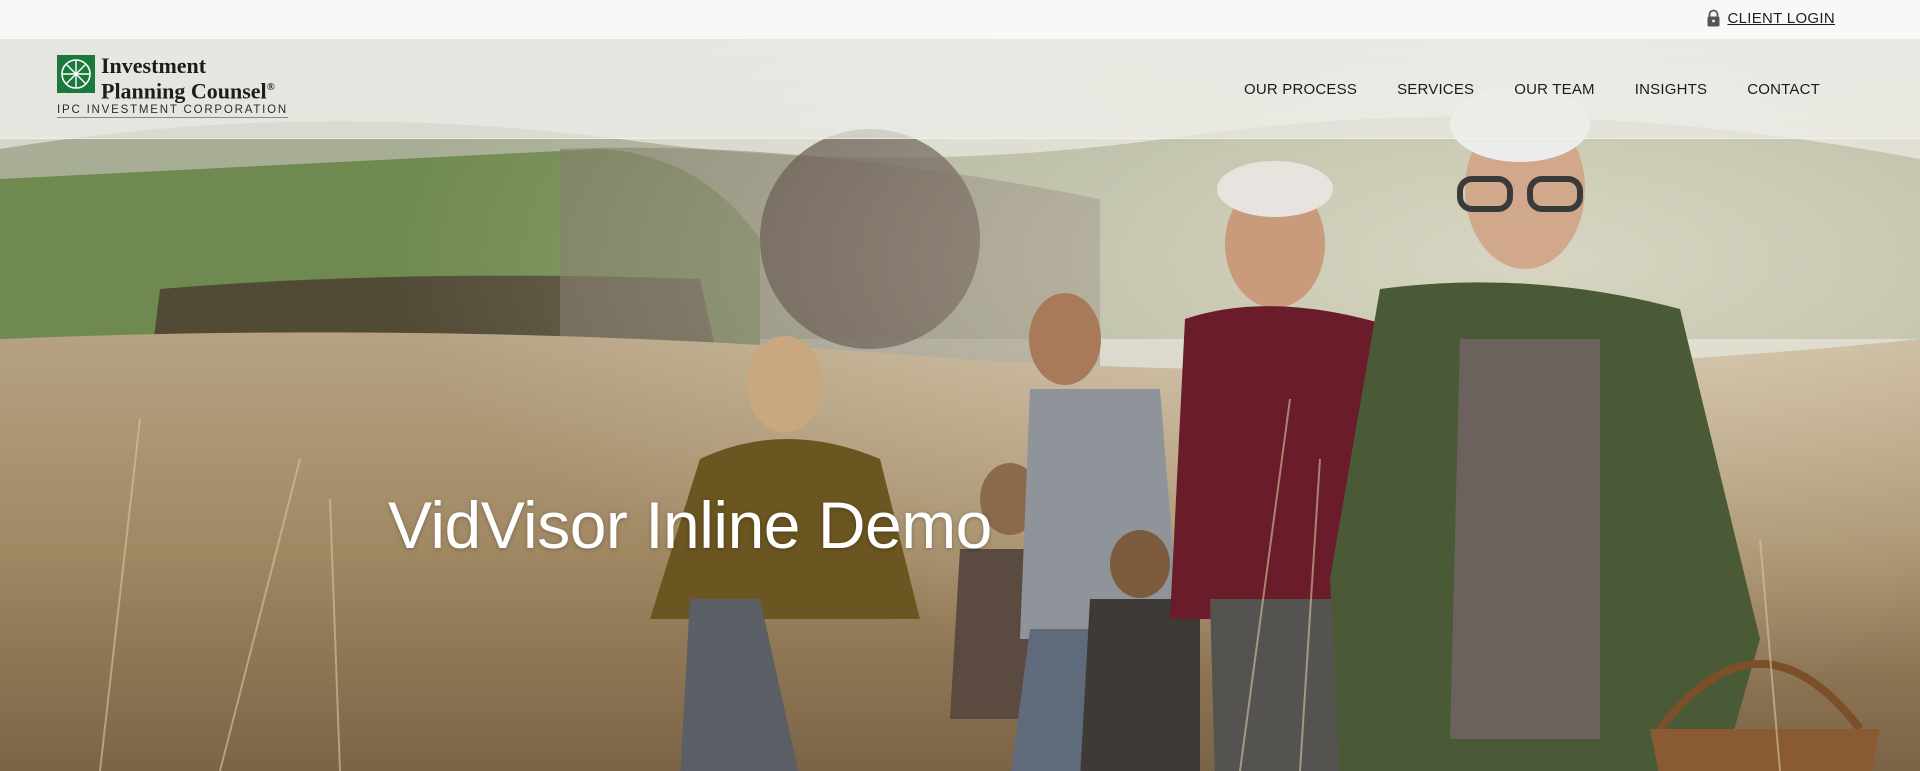 The width and height of the screenshot is (1920, 771). What do you see at coordinates (1554, 89) in the screenshot?
I see `nav-item-our-team: OUR TEAM` at bounding box center [1554, 89].